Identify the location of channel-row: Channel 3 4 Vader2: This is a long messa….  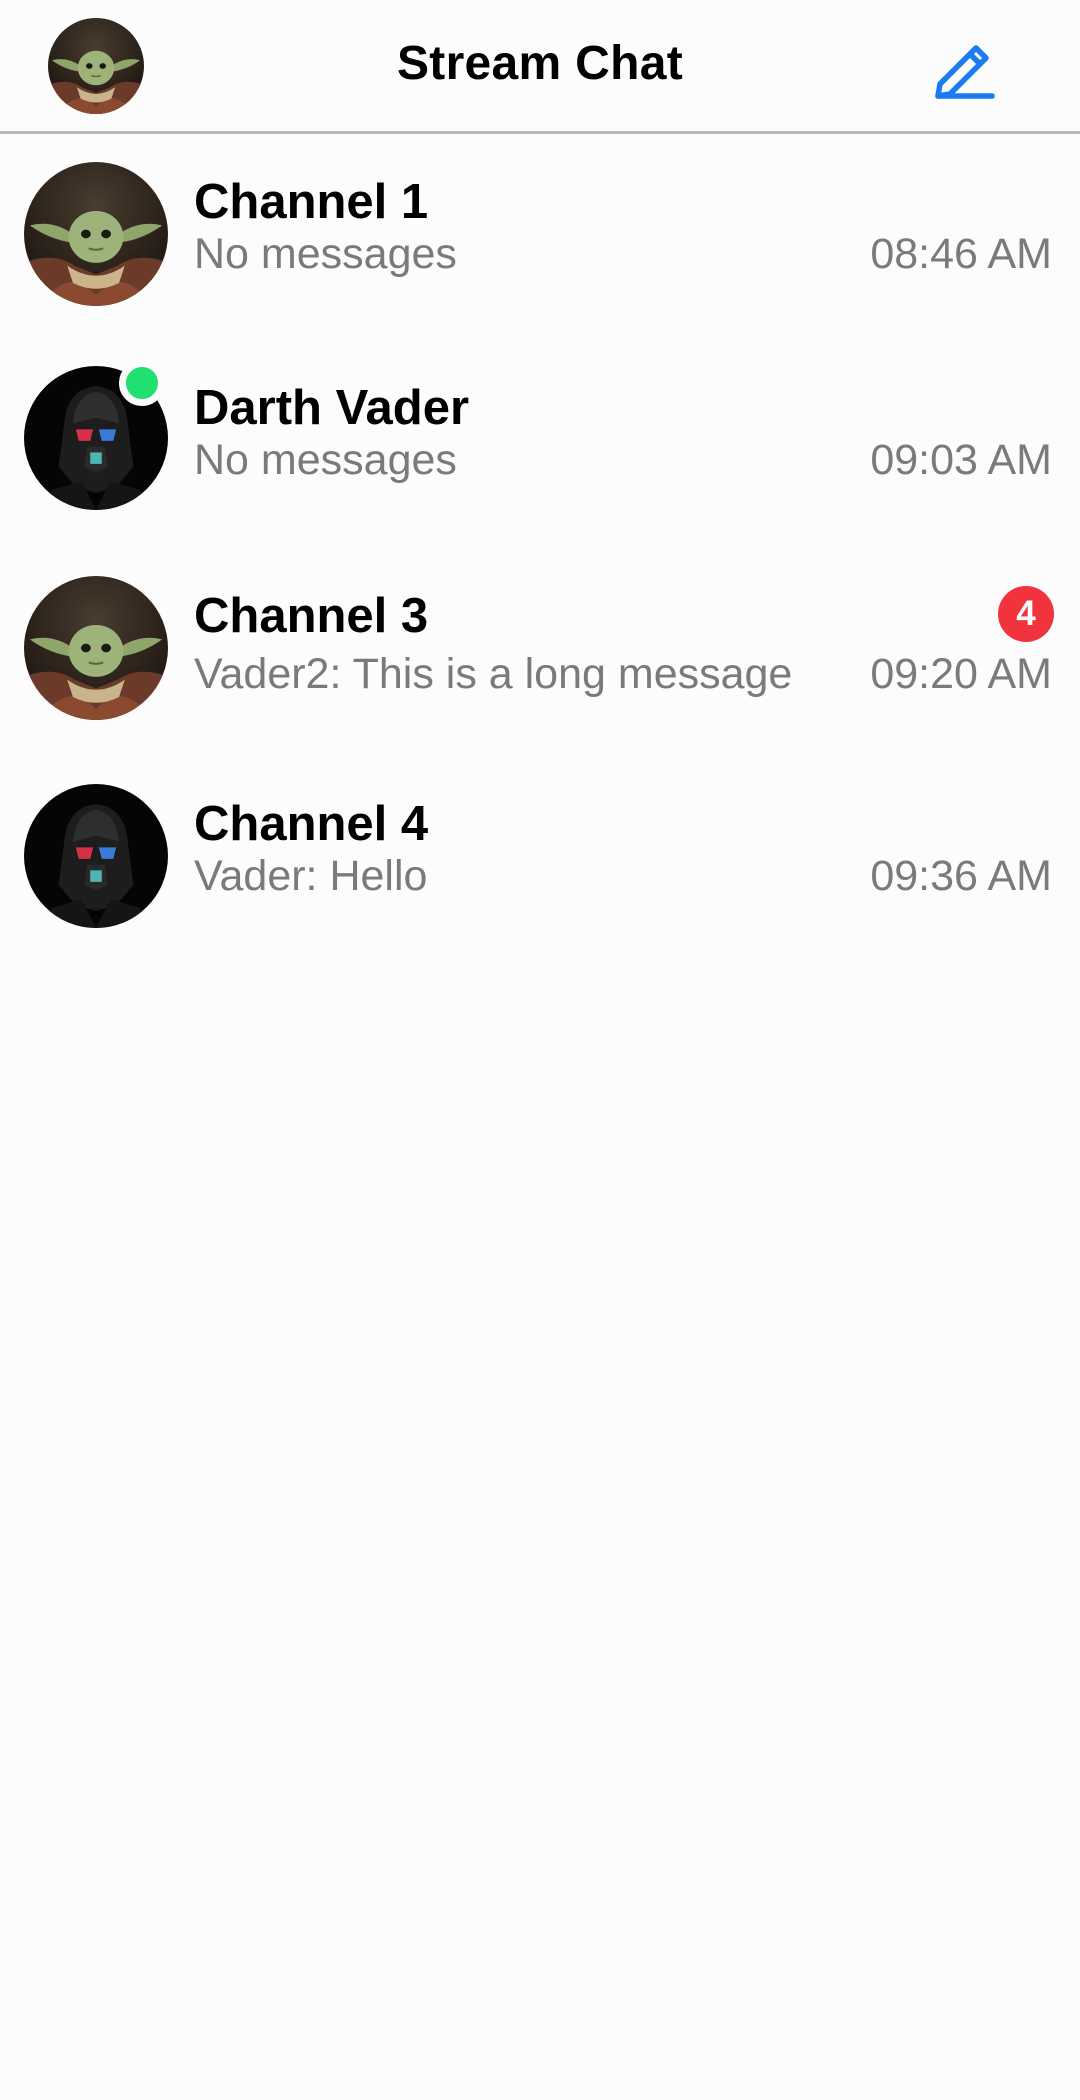
(540, 649).